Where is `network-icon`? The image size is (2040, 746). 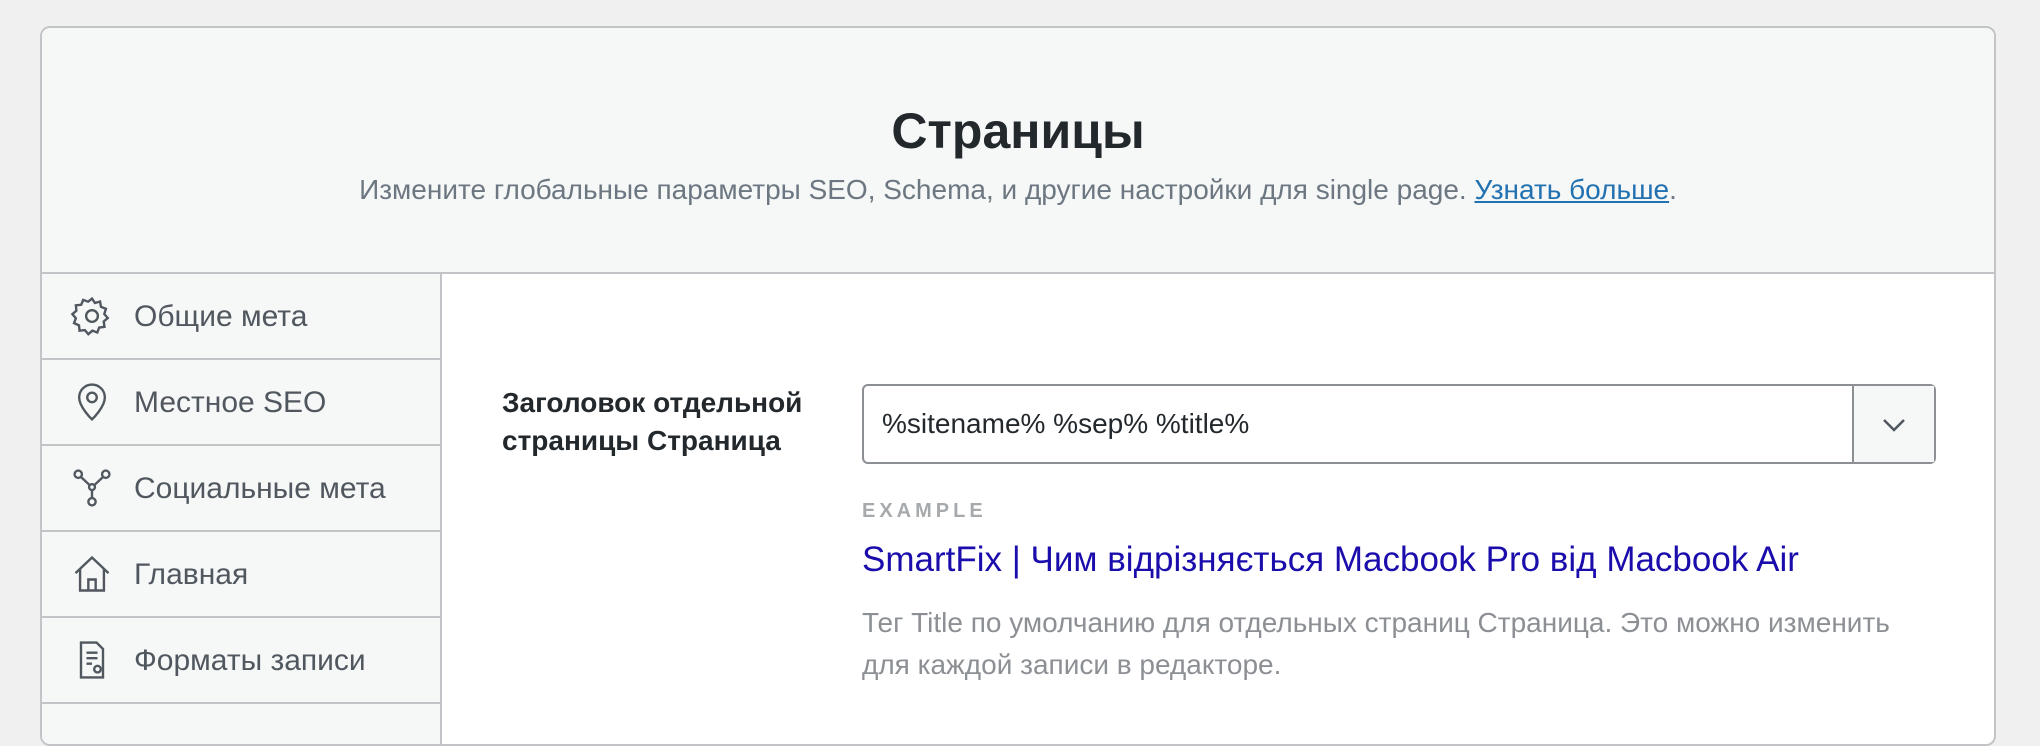 network-icon is located at coordinates (92, 488).